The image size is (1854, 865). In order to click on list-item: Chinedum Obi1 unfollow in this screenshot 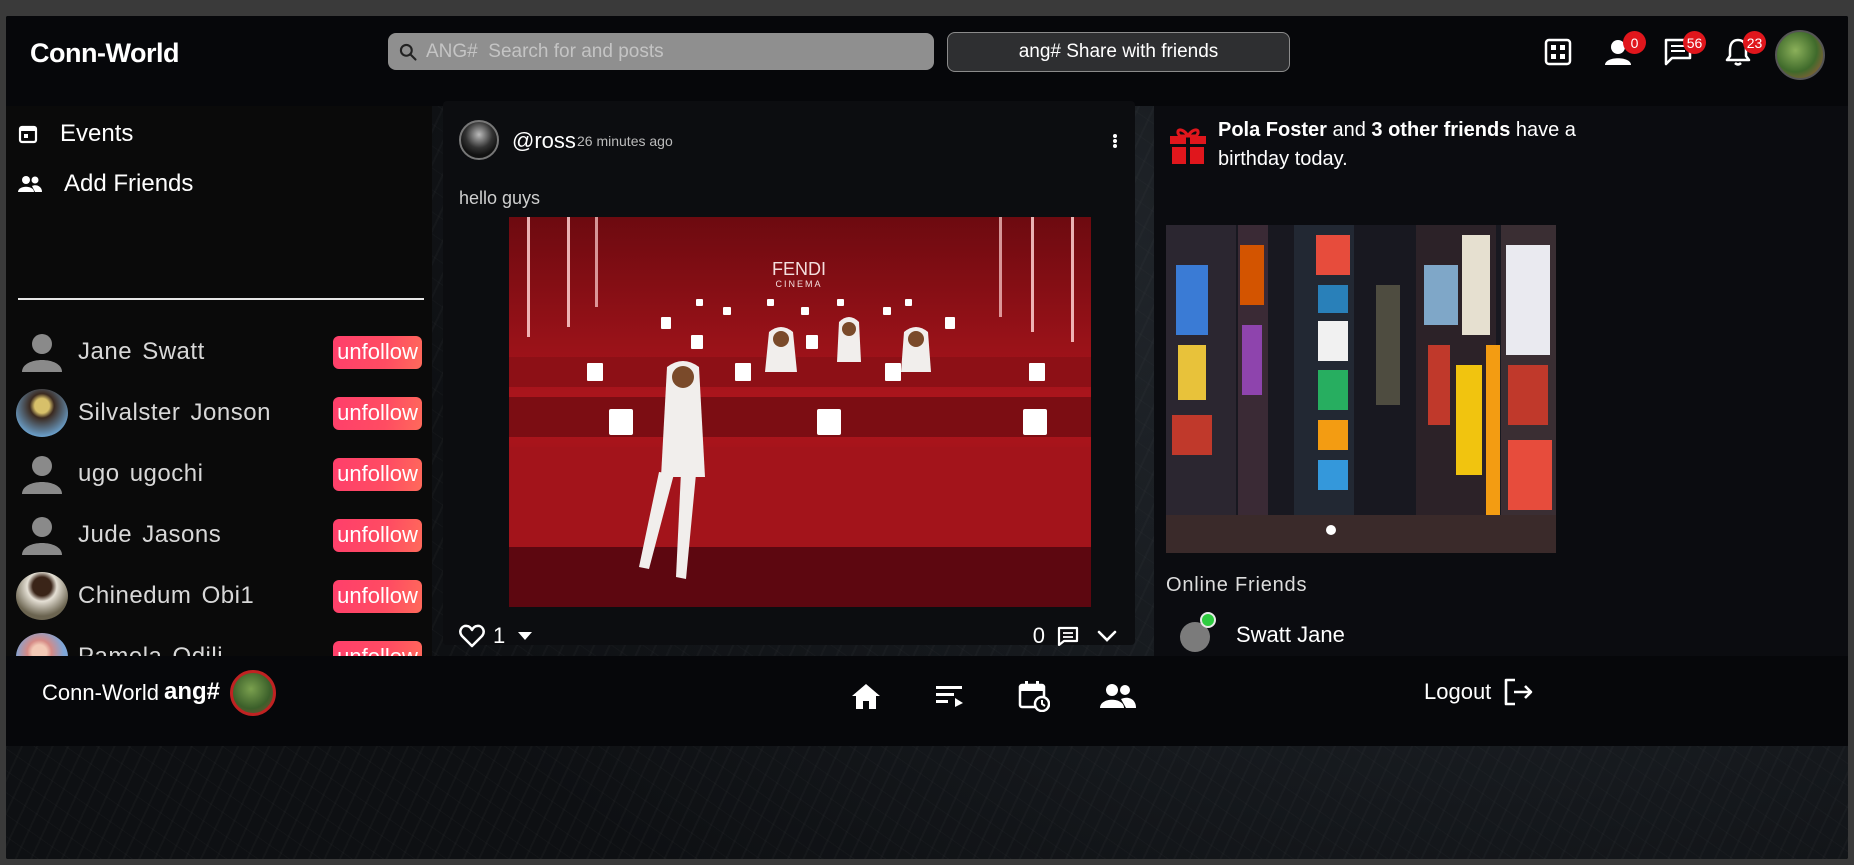, I will do `click(221, 596)`.